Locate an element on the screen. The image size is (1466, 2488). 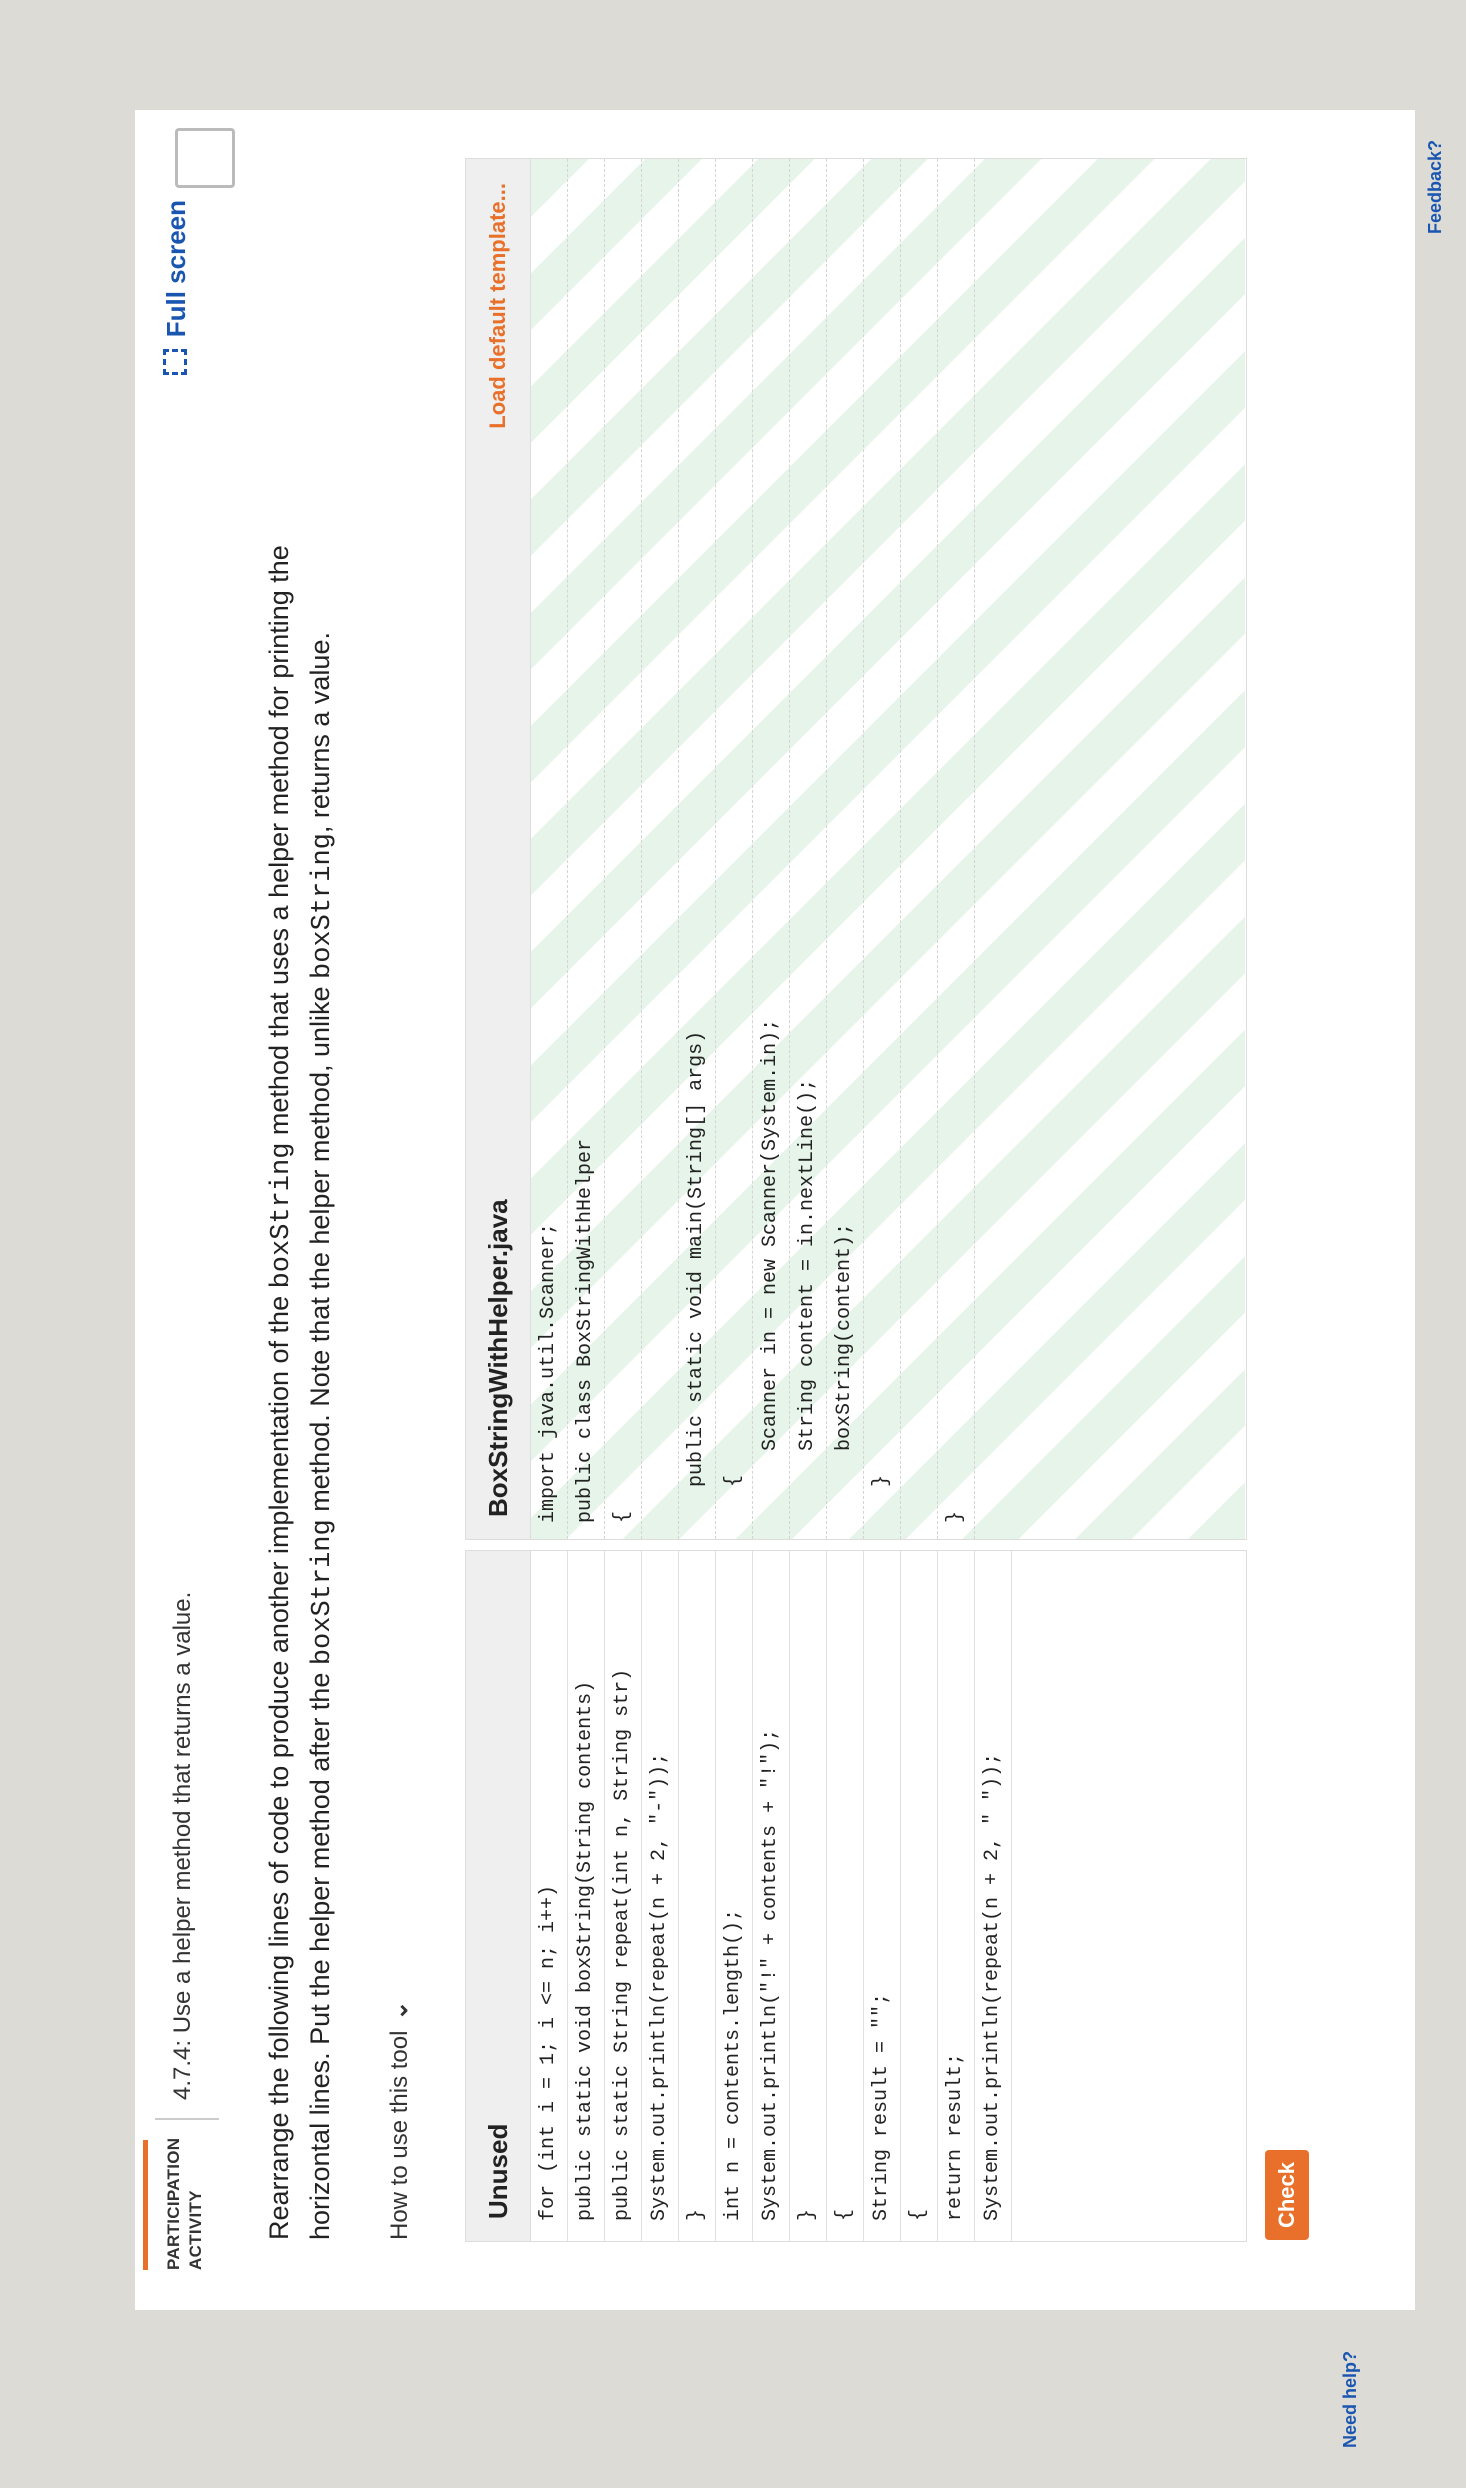
check-button: Check is located at coordinates (1287, 2195).